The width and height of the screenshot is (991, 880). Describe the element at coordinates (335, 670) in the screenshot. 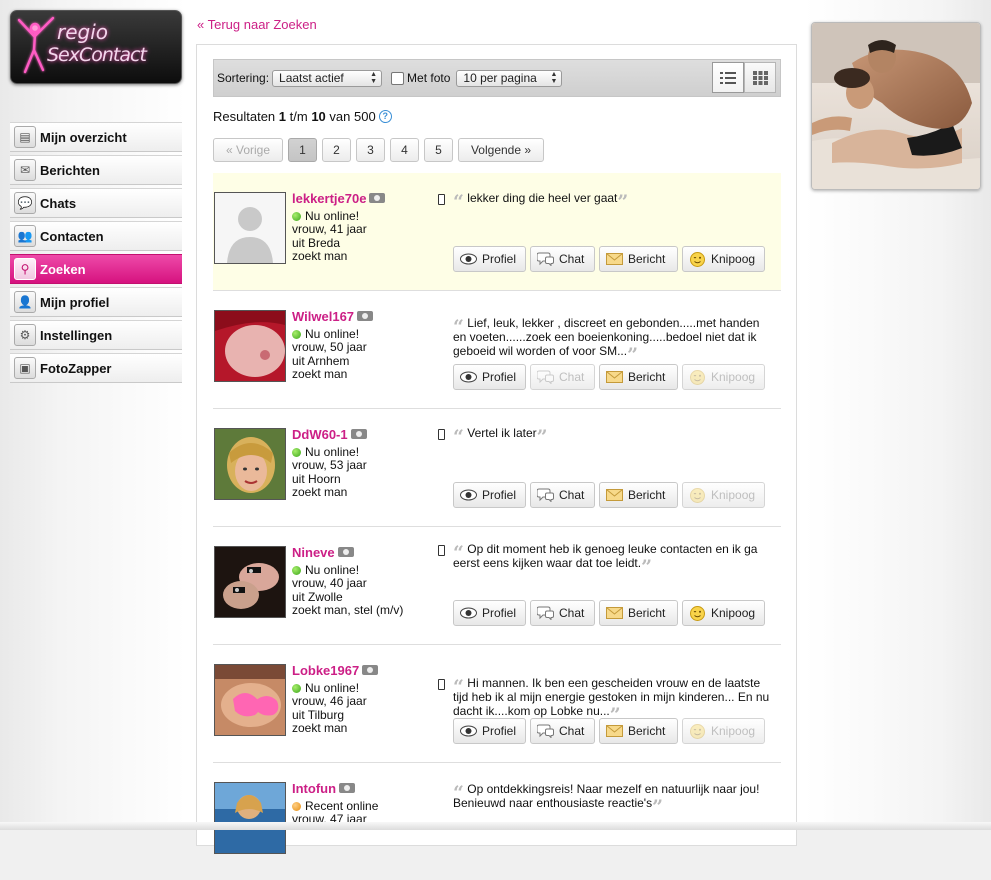

I see `profile-username-link: Lobke1967` at that location.